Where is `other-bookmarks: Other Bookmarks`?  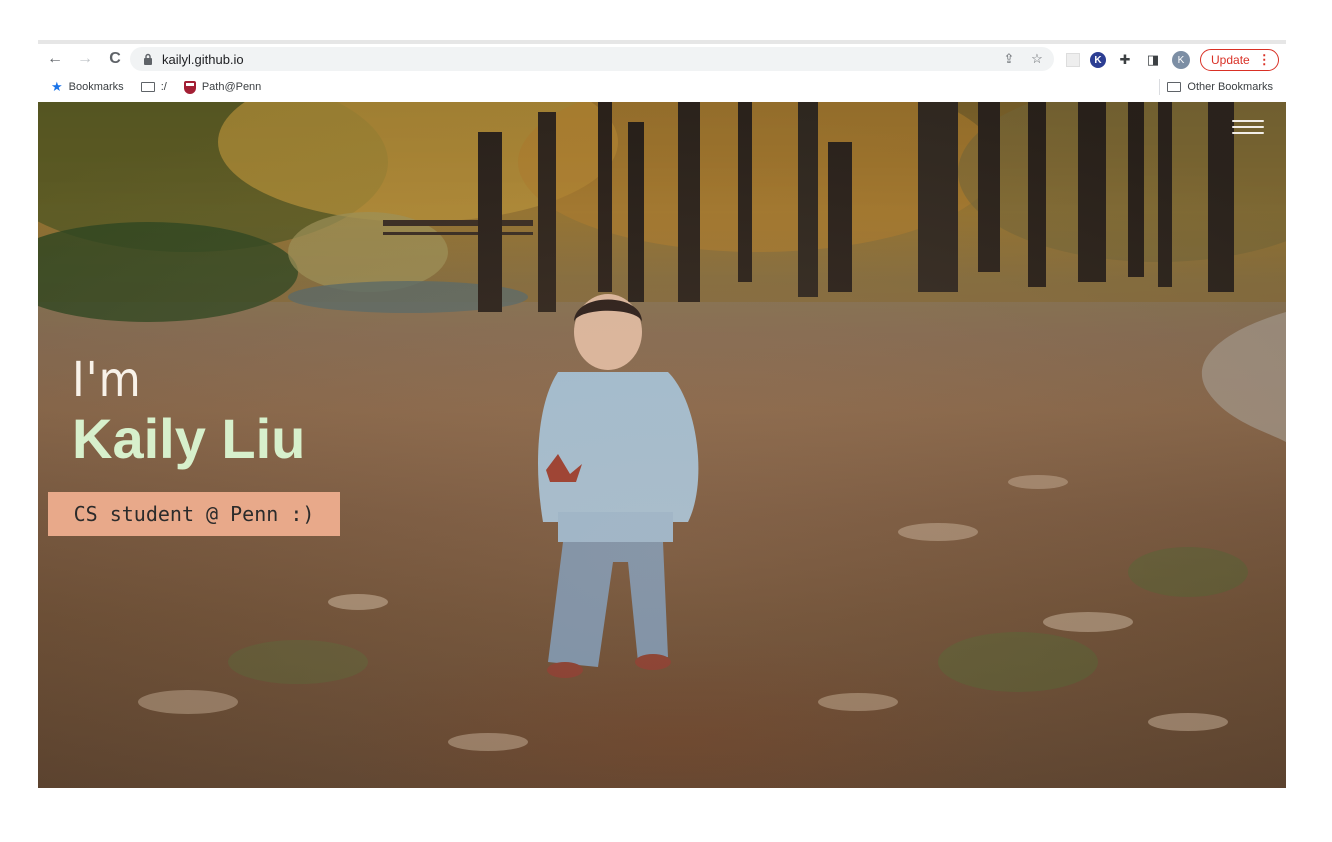
other-bookmarks: Other Bookmarks is located at coordinates (1220, 87).